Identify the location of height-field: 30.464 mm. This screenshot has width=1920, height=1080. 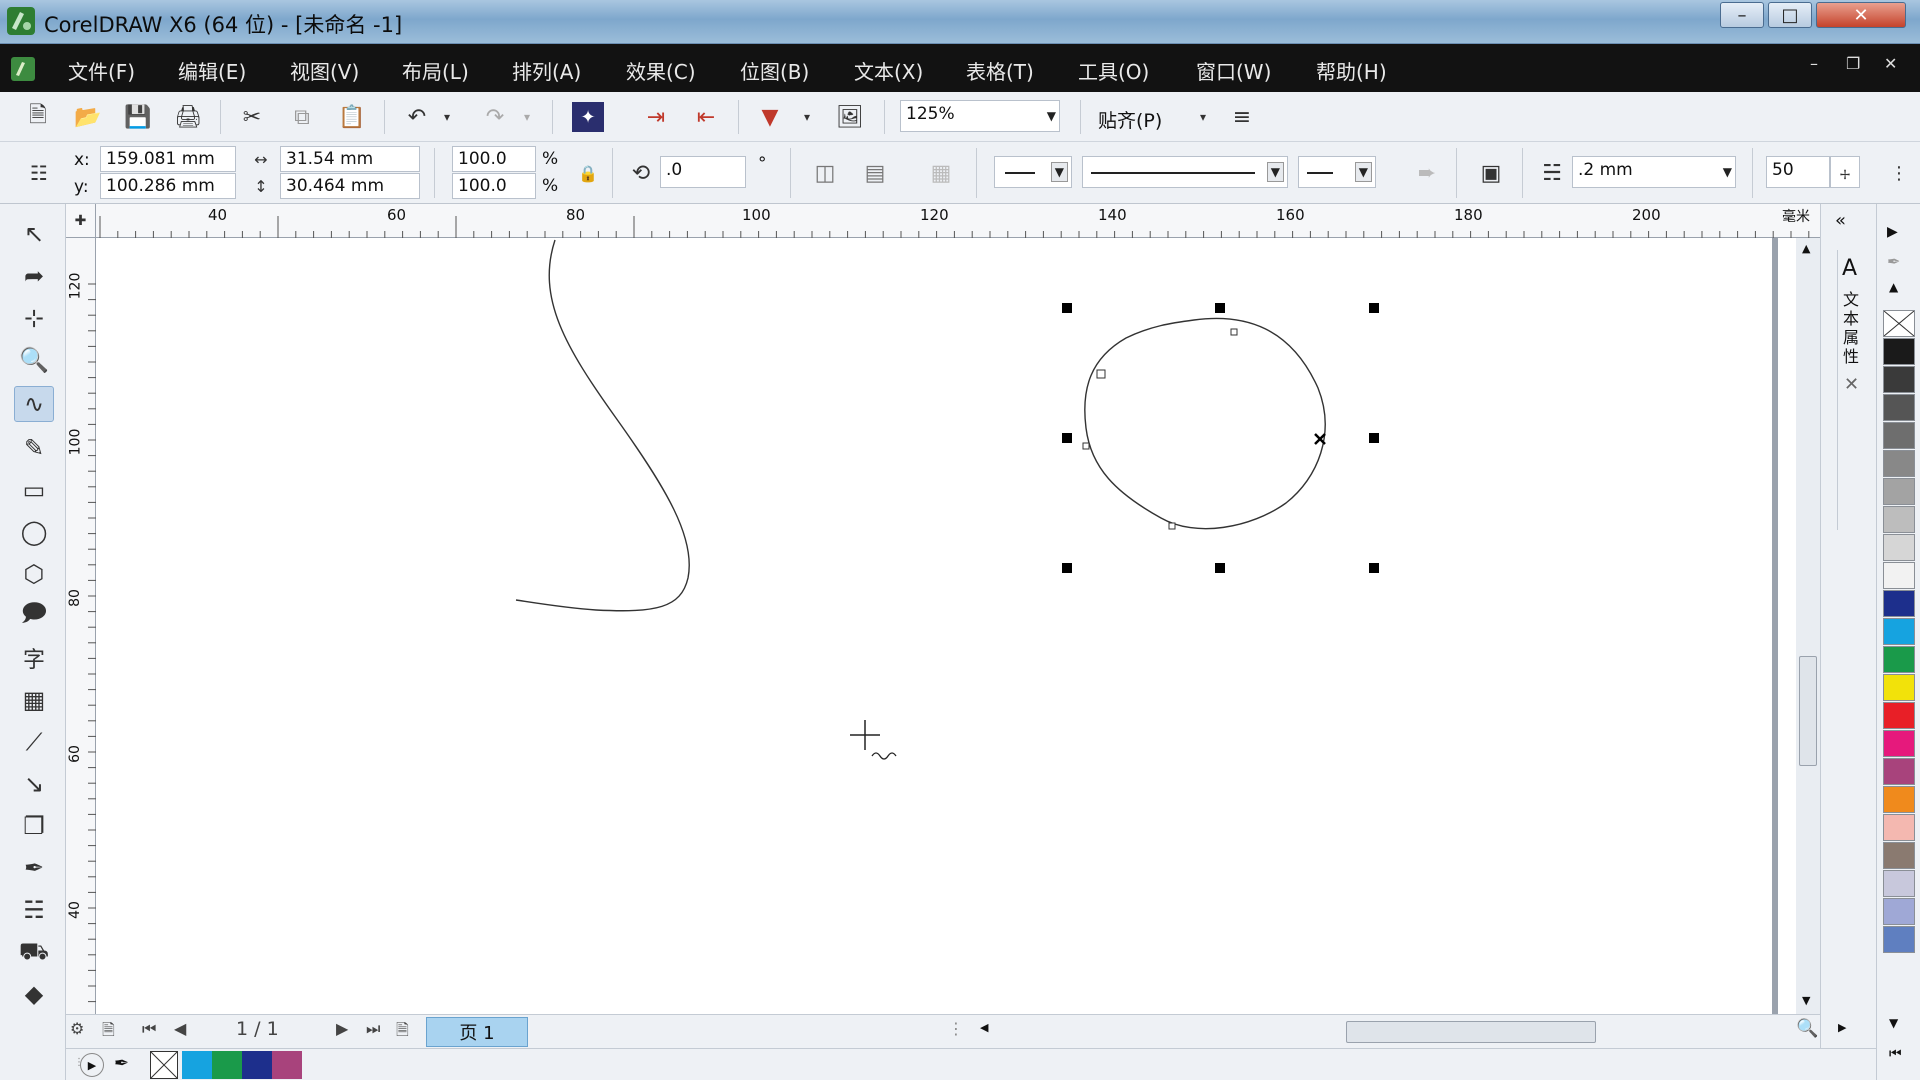
(350, 186).